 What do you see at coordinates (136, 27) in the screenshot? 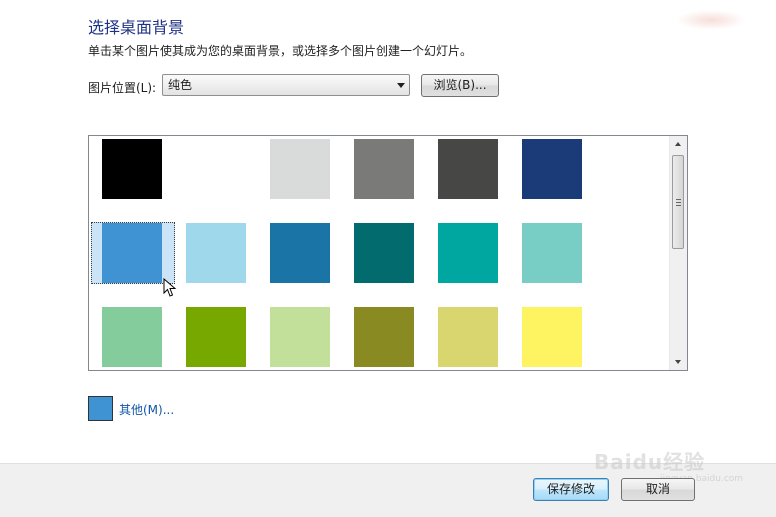
I see `page-title: 选择桌面背景` at bounding box center [136, 27].